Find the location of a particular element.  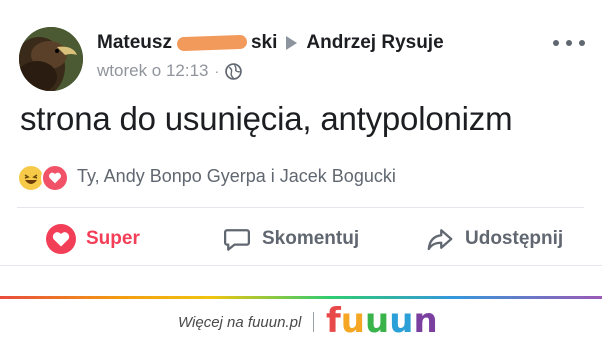

share-icon is located at coordinates (440, 240).